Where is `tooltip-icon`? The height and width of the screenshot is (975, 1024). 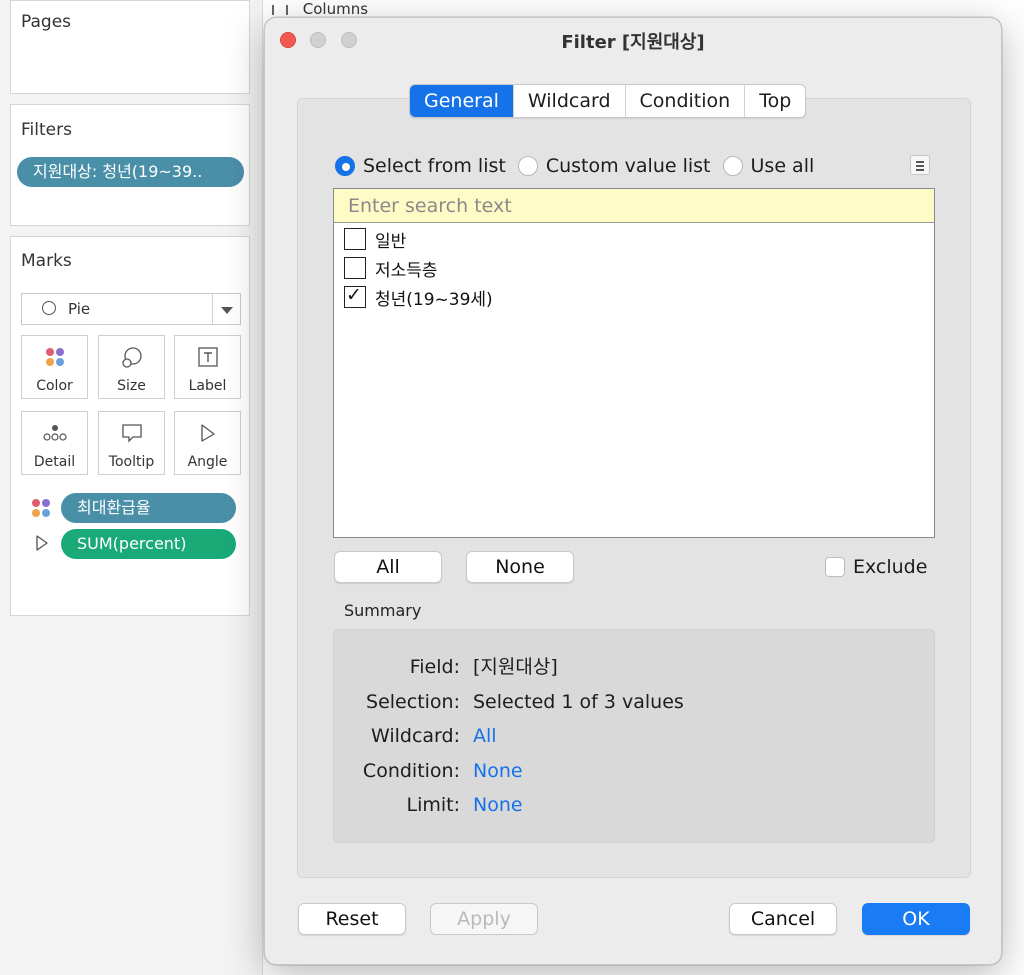 tooltip-icon is located at coordinates (131, 434).